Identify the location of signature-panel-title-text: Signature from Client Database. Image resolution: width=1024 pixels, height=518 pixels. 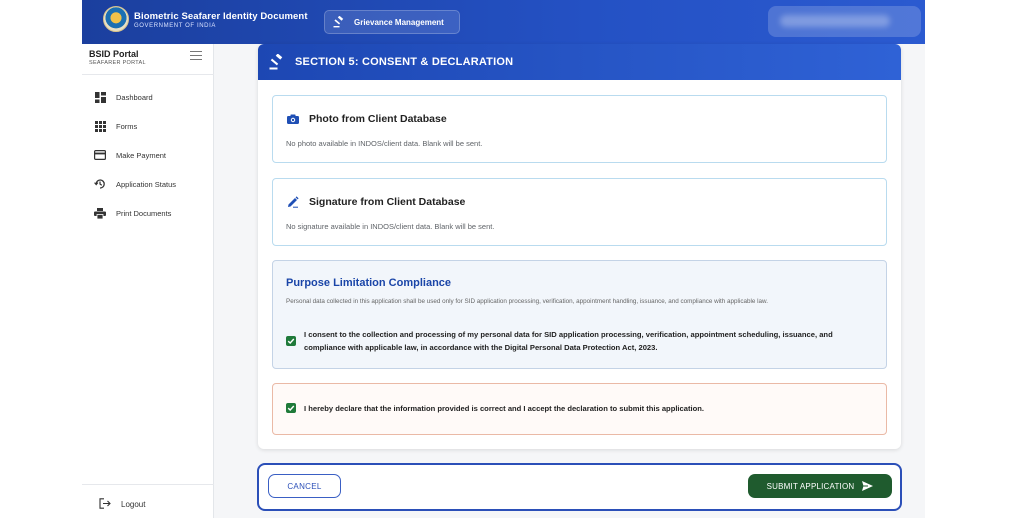
(387, 202).